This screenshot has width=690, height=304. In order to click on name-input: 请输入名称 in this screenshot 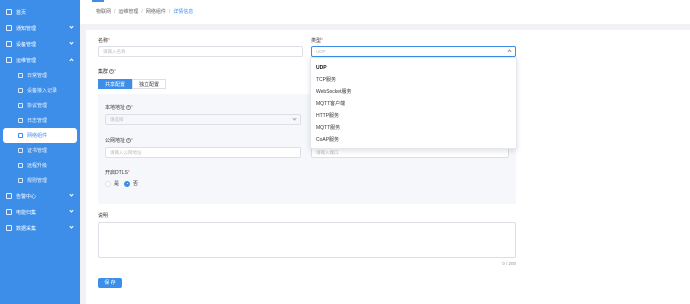, I will do `click(200, 51)`.